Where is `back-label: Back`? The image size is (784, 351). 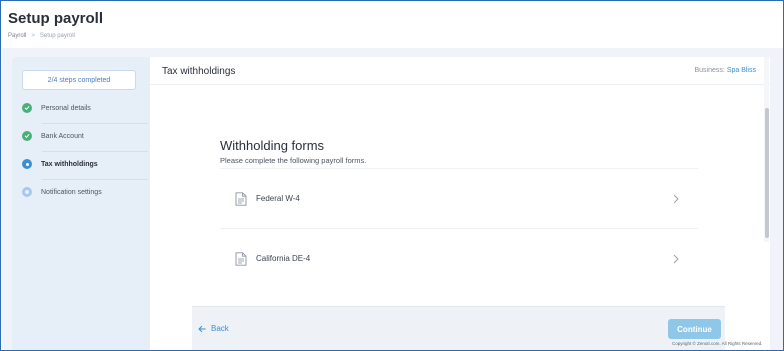 back-label: Back is located at coordinates (220, 328).